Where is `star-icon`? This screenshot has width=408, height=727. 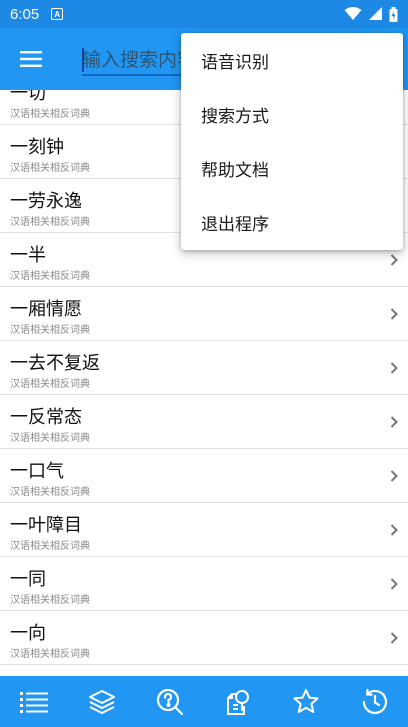
star-icon is located at coordinates (306, 701).